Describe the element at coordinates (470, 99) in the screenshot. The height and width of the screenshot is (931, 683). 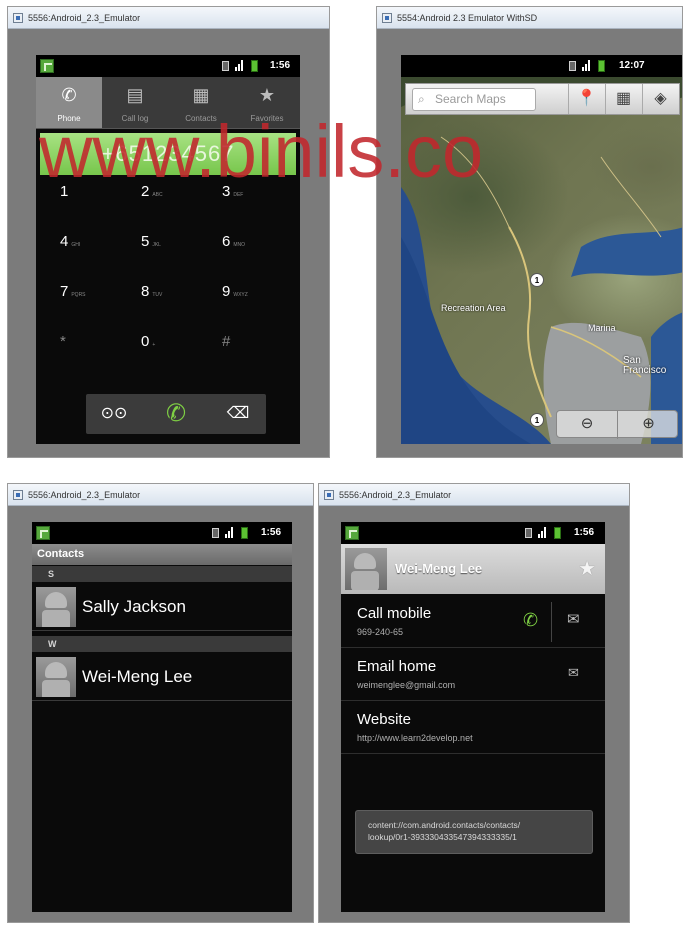
I see `search-placeholder: Search Maps` at that location.